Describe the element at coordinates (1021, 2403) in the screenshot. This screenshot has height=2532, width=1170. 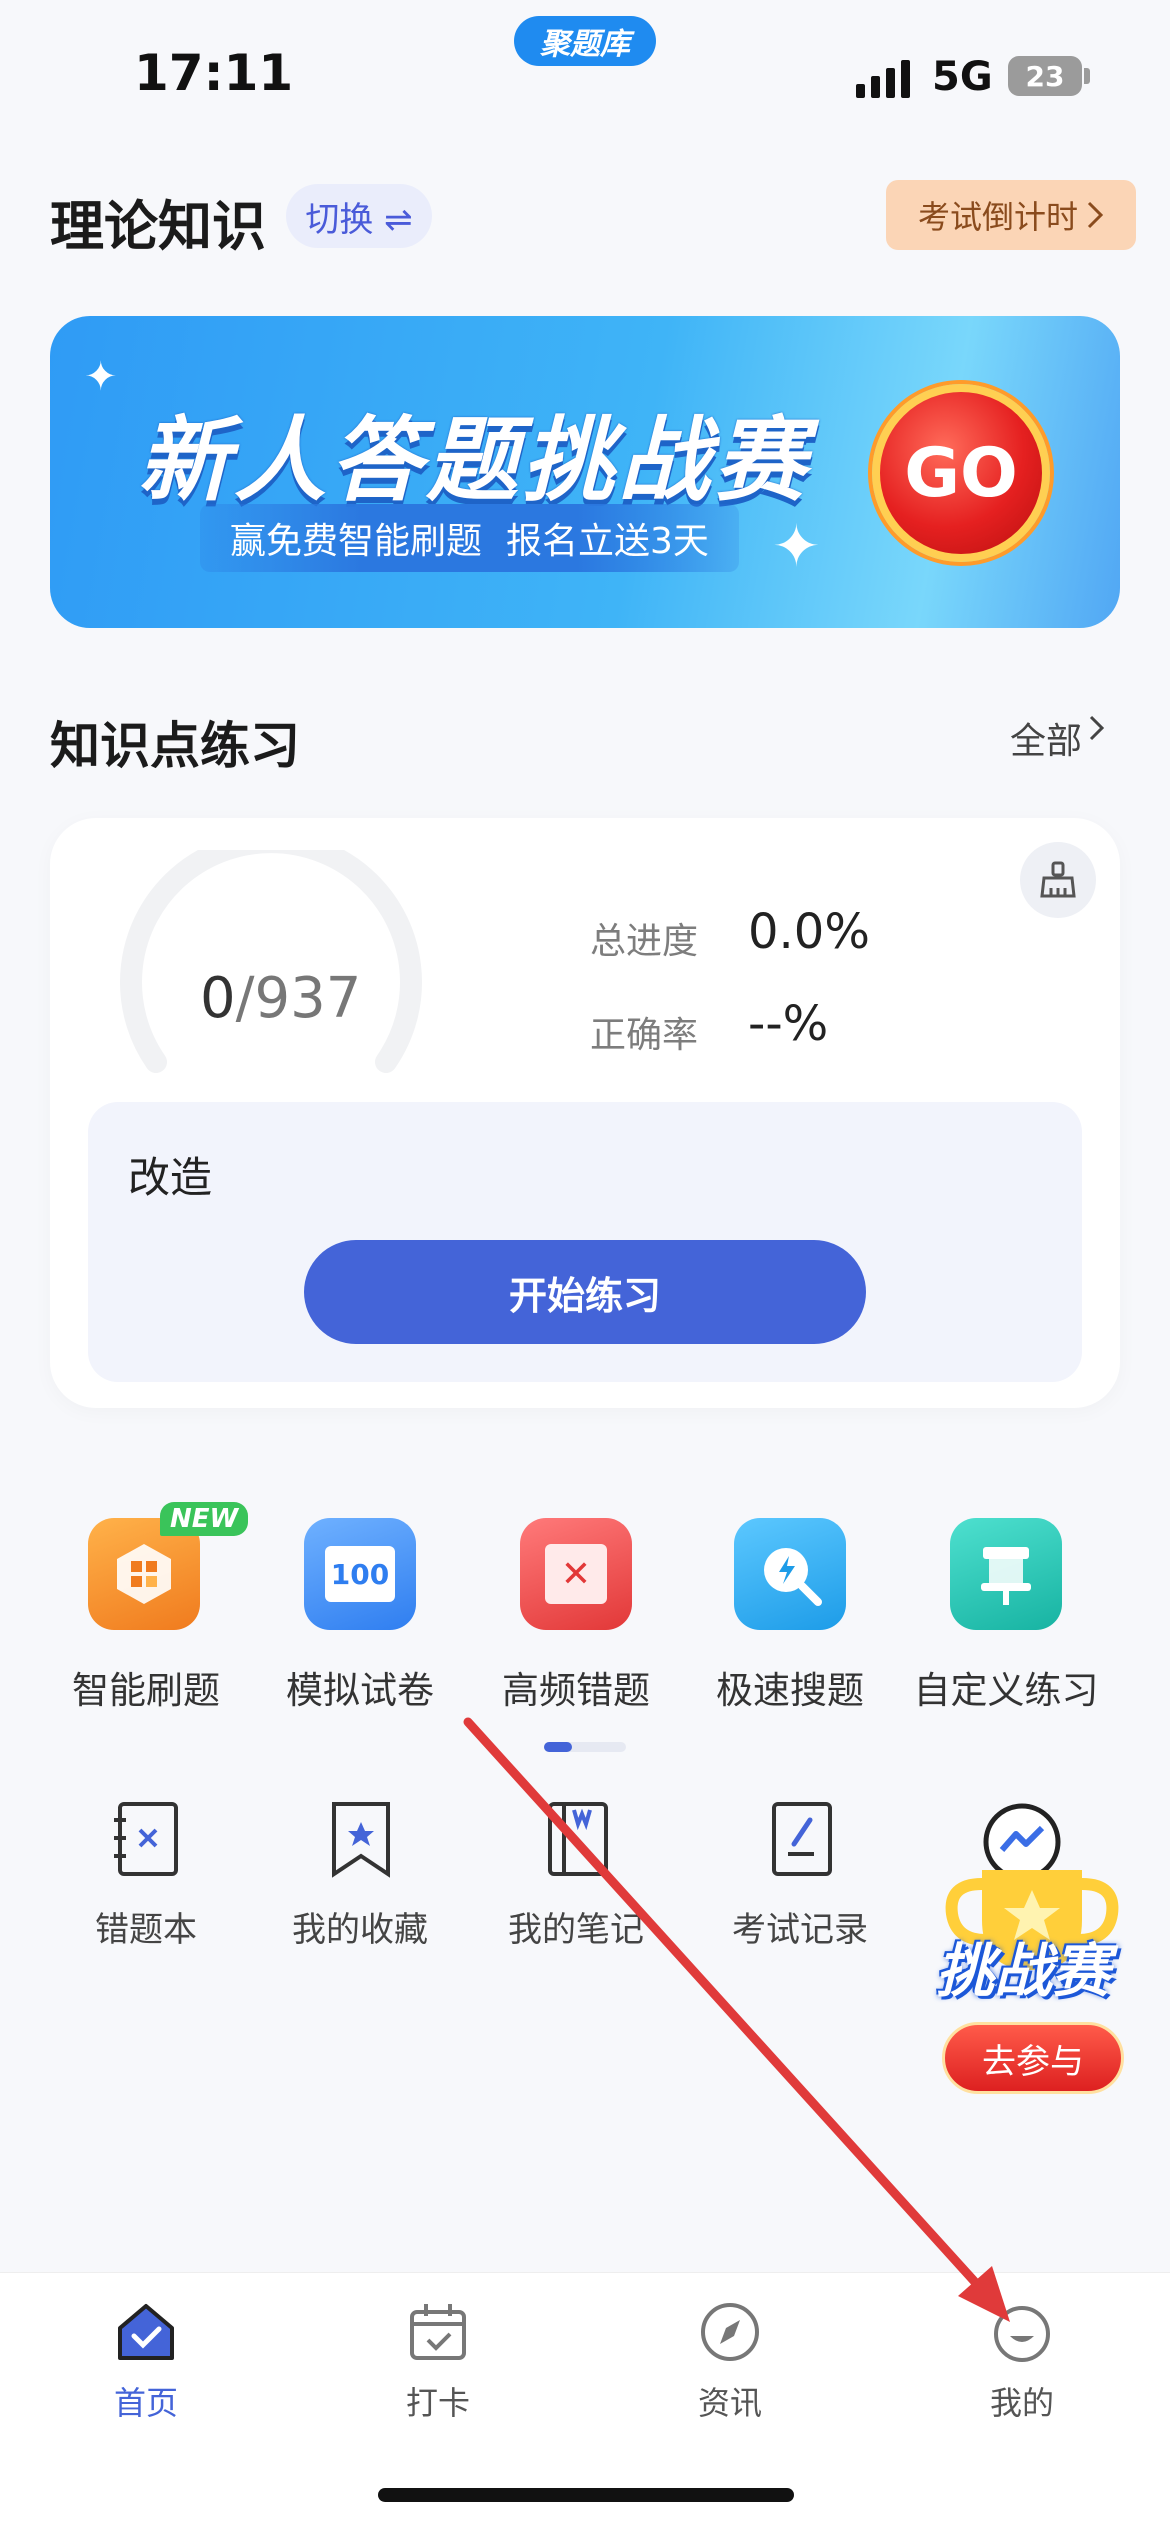
I see `nav-label: 我的` at that location.